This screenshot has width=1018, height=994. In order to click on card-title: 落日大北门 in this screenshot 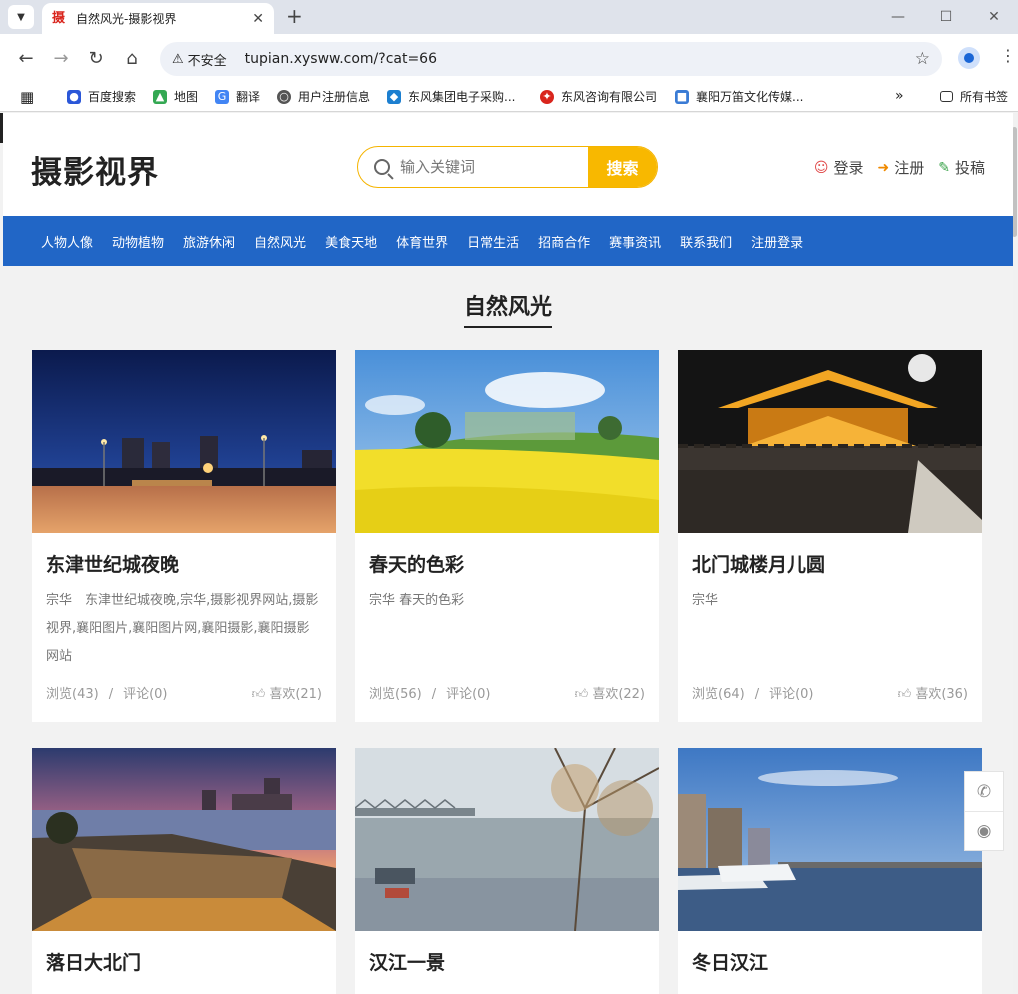, I will do `click(184, 961)`.